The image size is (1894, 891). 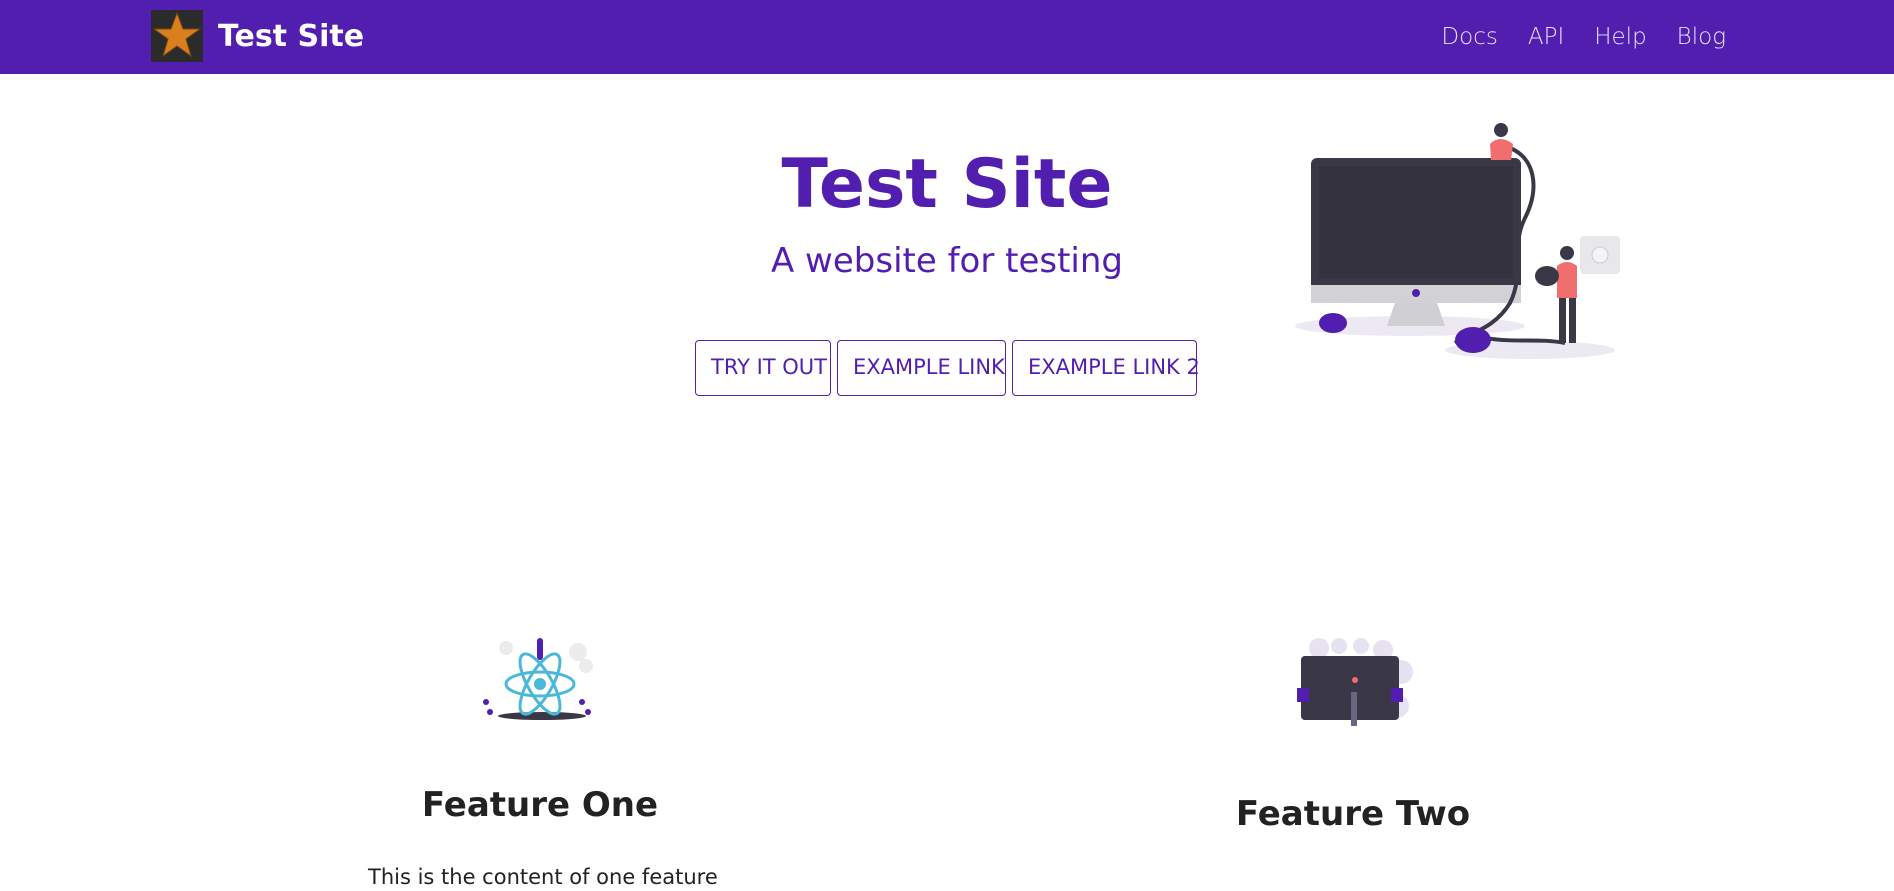 What do you see at coordinates (291, 37) in the screenshot?
I see `navbar-brand: Test Site` at bounding box center [291, 37].